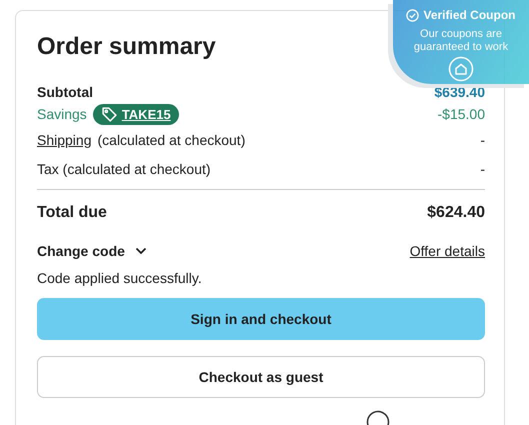  What do you see at coordinates (62, 114) in the screenshot?
I see `savings-label: Savings` at bounding box center [62, 114].